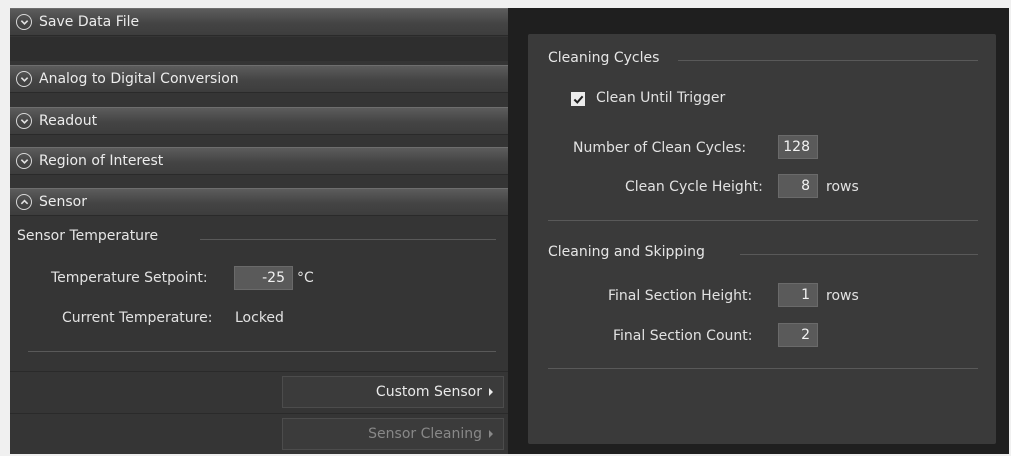  I want to click on num-clean-cycles-input: 128, so click(798, 147).